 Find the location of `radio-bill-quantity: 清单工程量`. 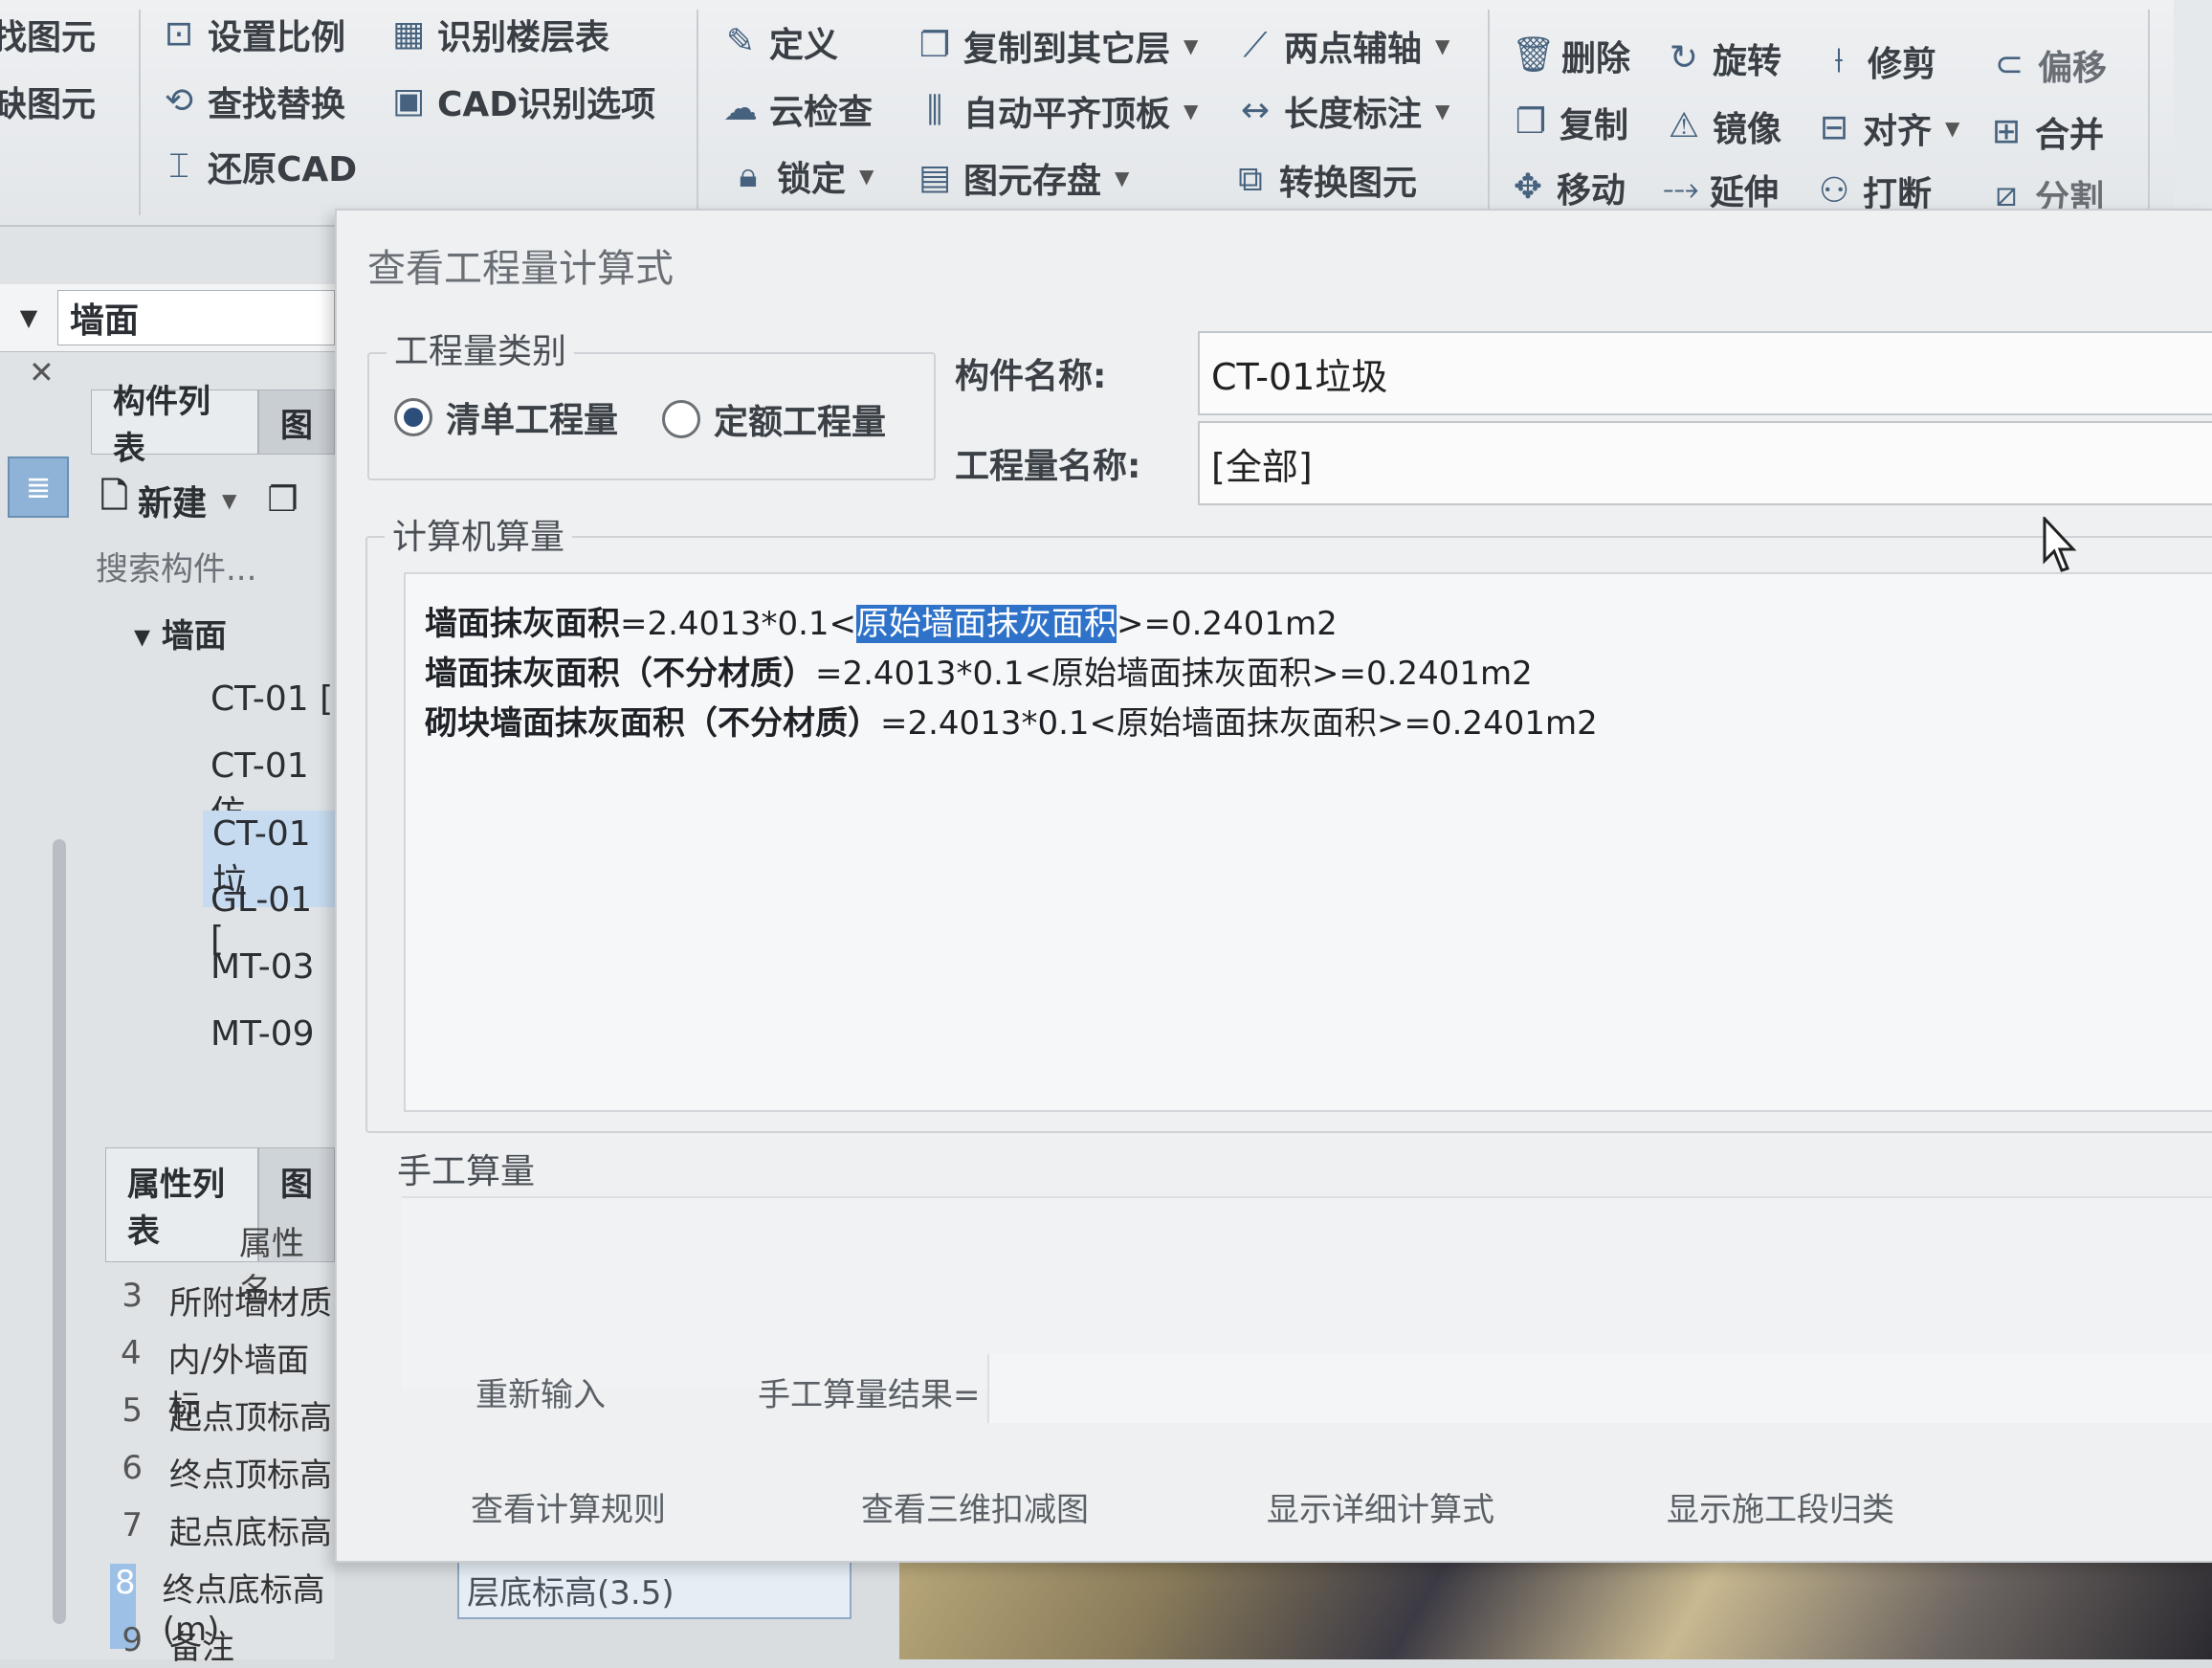

radio-bill-quantity: 清单工程量 is located at coordinates (506, 417).